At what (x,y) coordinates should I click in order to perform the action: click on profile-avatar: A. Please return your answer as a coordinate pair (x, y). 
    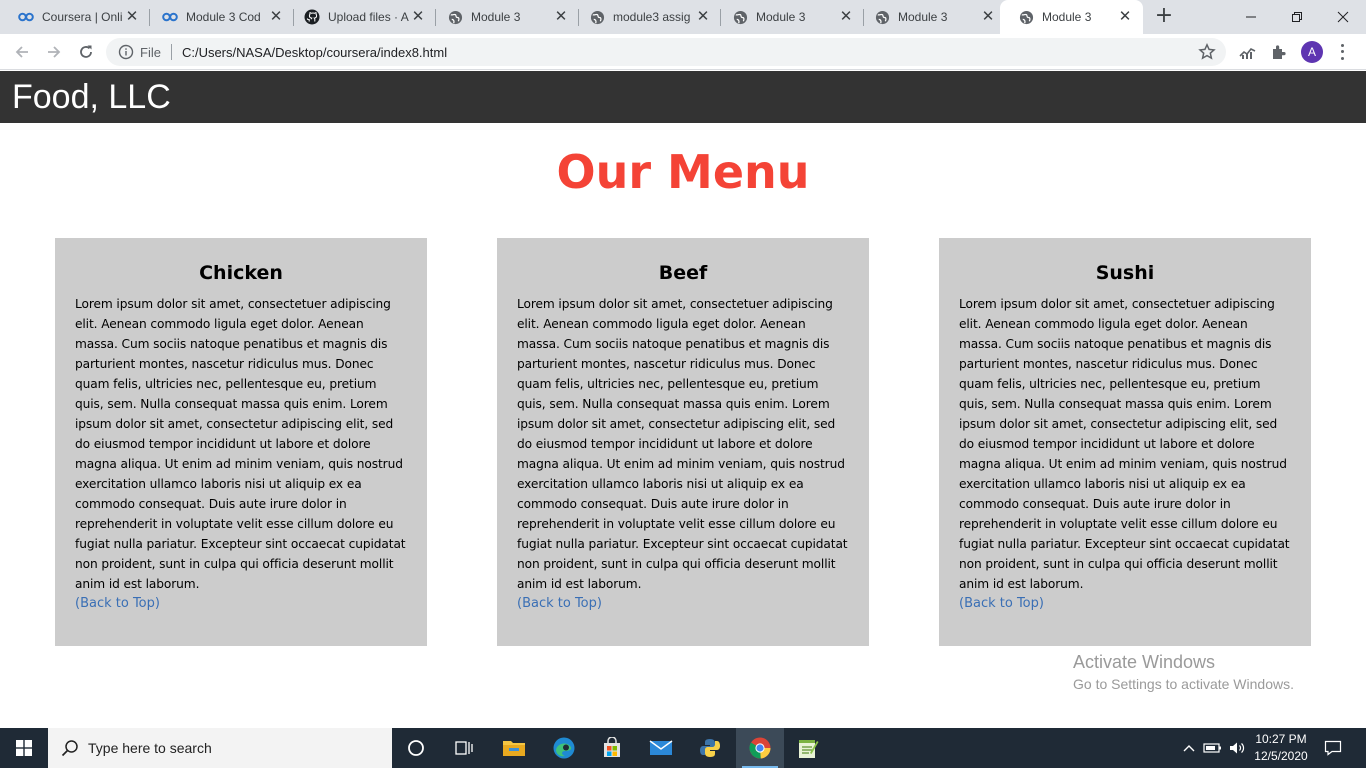
    Looking at the image, I should click on (1312, 52).